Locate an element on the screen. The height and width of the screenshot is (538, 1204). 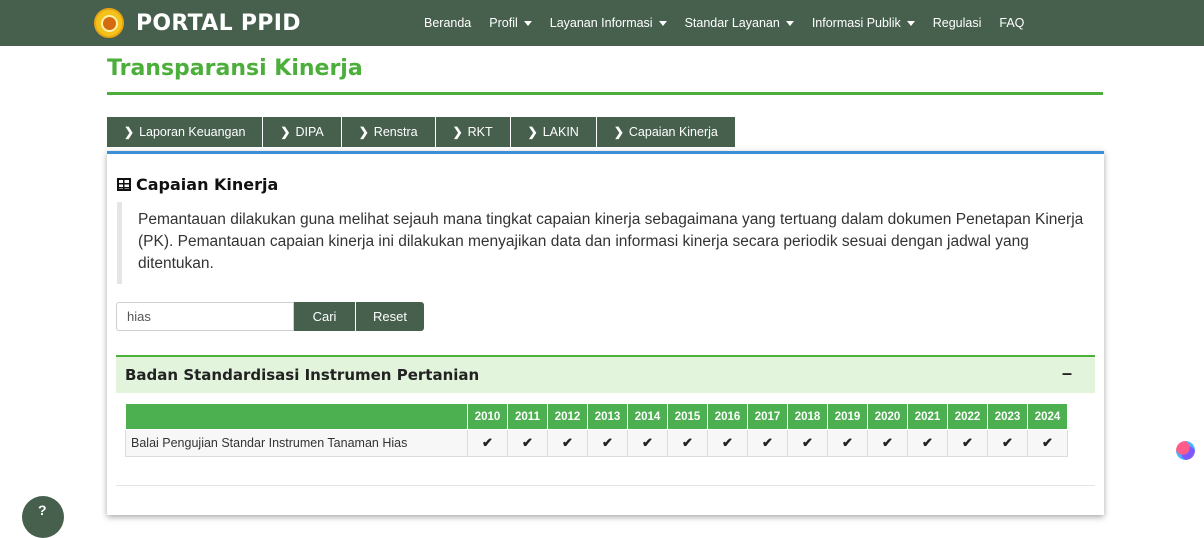
nav-label: Profil is located at coordinates (503, 23).